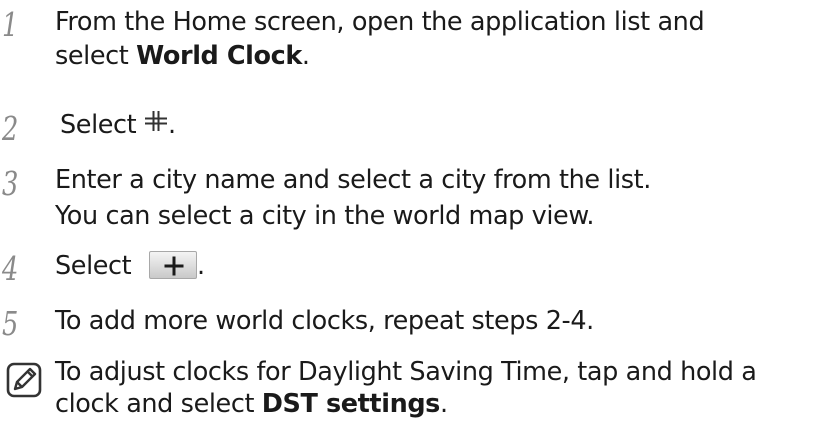  What do you see at coordinates (10, 24) in the screenshot?
I see `step-number: 1` at bounding box center [10, 24].